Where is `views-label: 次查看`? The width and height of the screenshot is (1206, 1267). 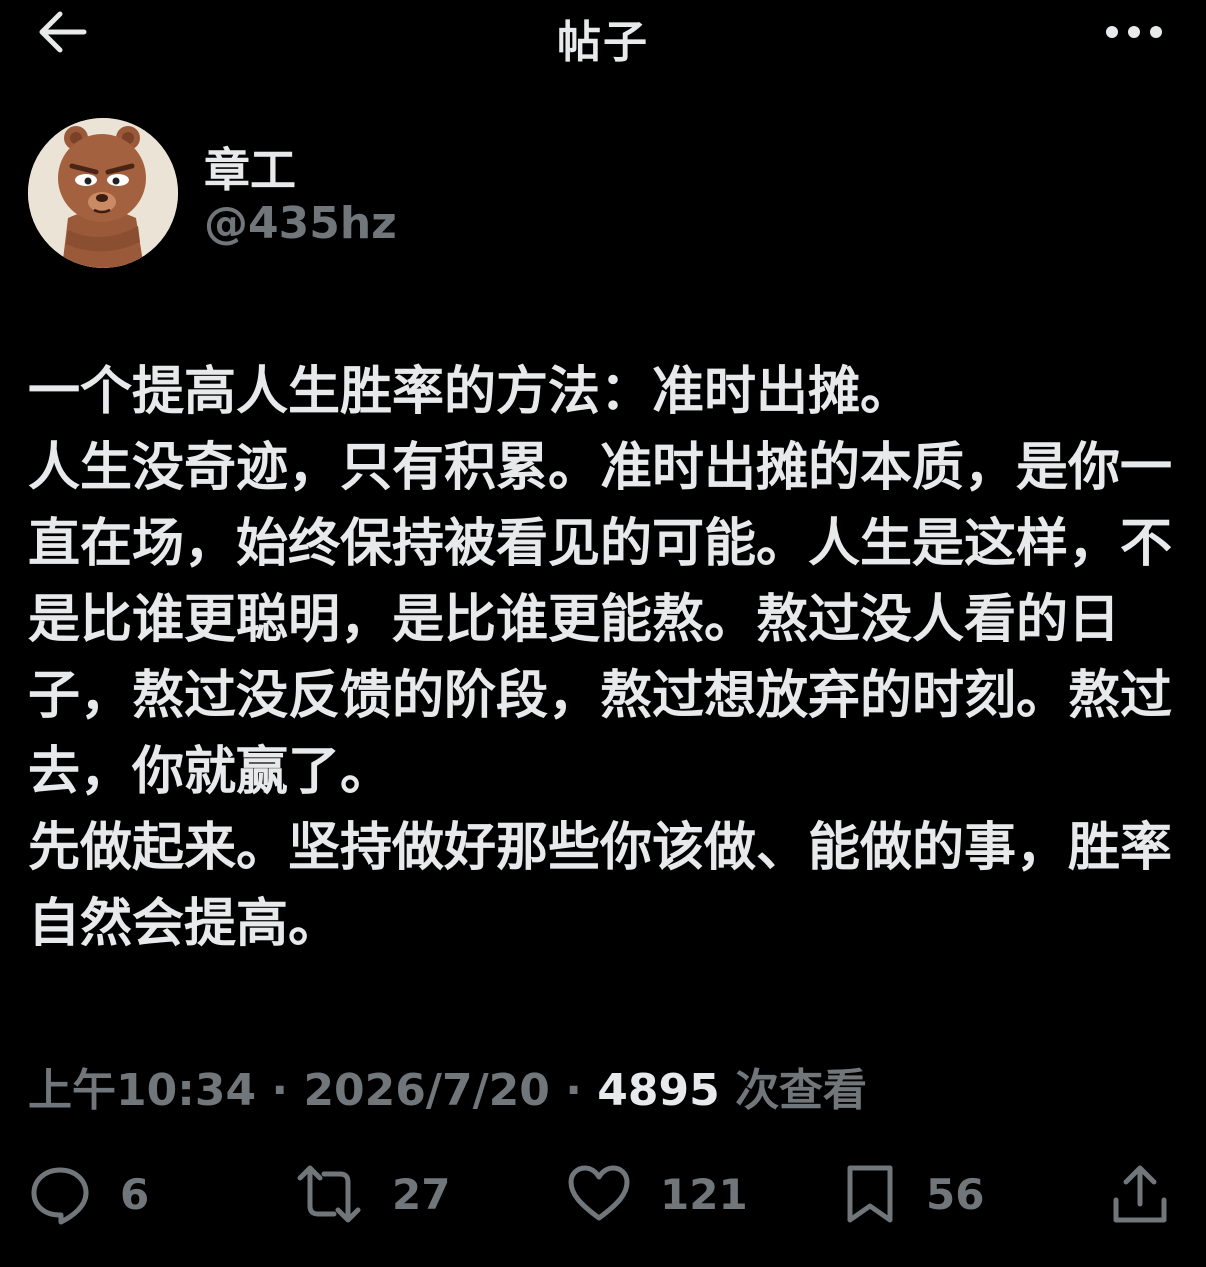
views-label: 次查看 is located at coordinates (801, 1090).